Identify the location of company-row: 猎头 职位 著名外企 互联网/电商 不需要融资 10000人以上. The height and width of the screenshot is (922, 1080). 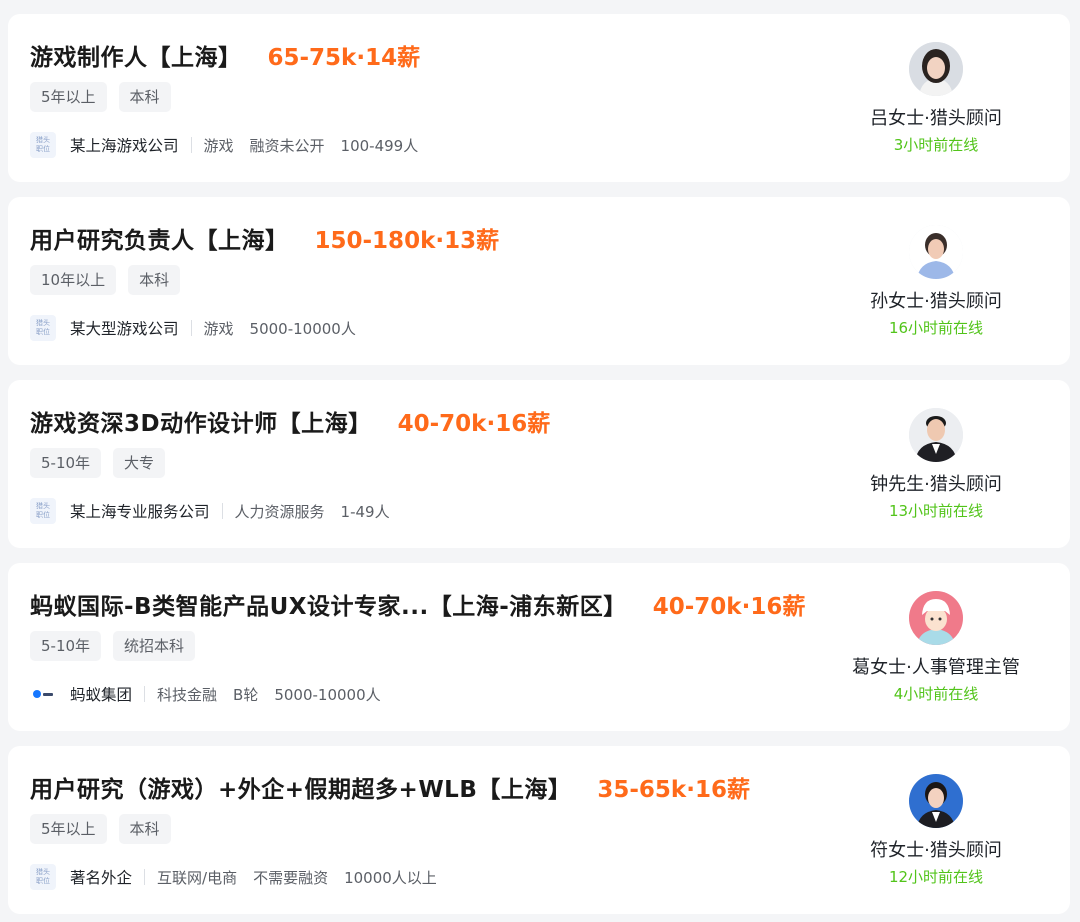
(241, 877).